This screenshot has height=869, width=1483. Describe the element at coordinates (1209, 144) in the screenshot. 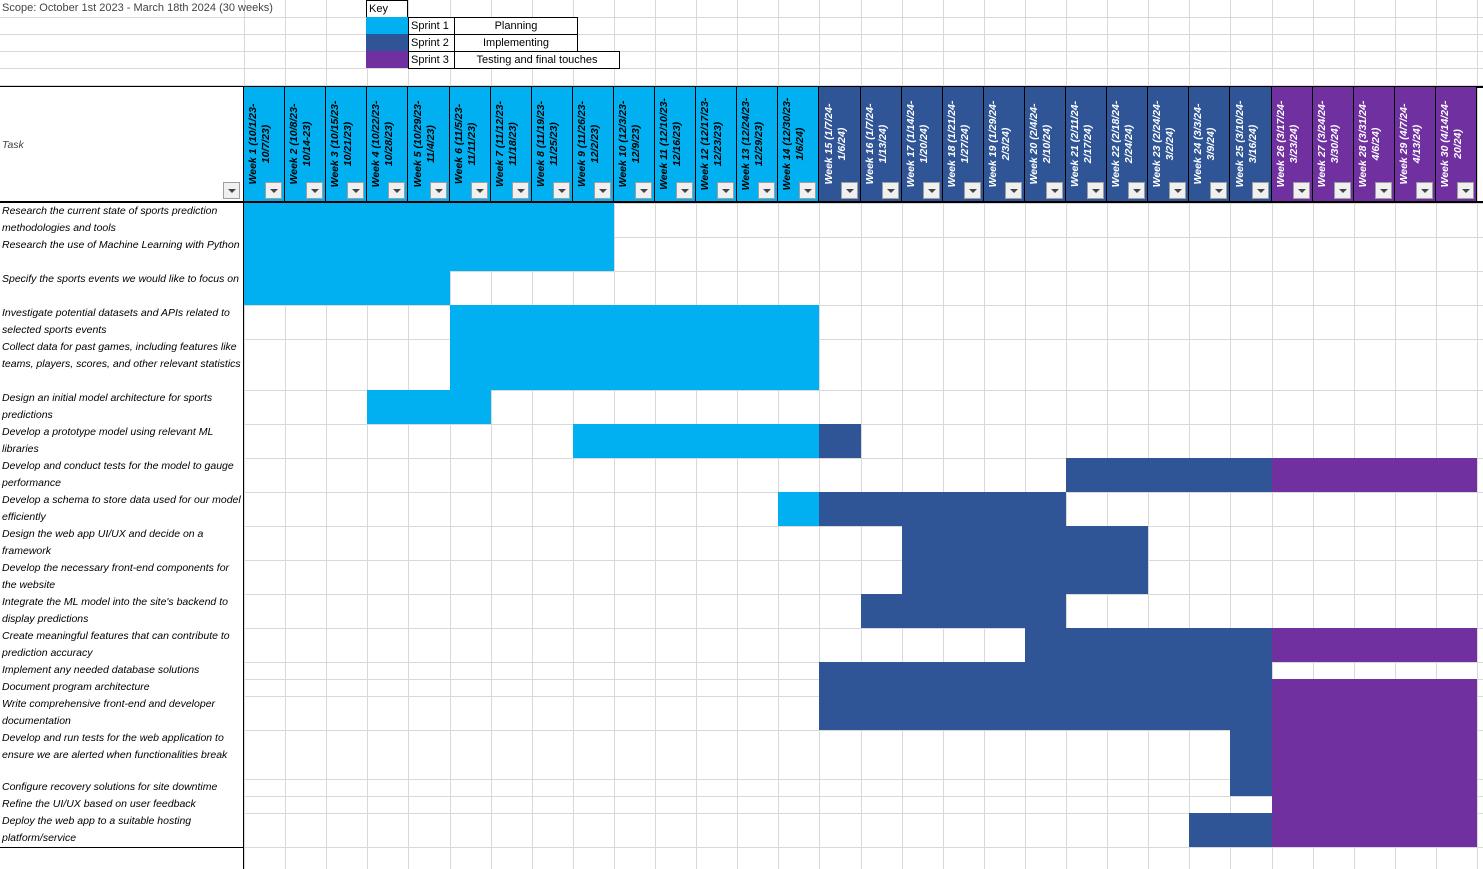

I see `week-header-24: Week 24 (3/3/24-3/9/24)` at that location.